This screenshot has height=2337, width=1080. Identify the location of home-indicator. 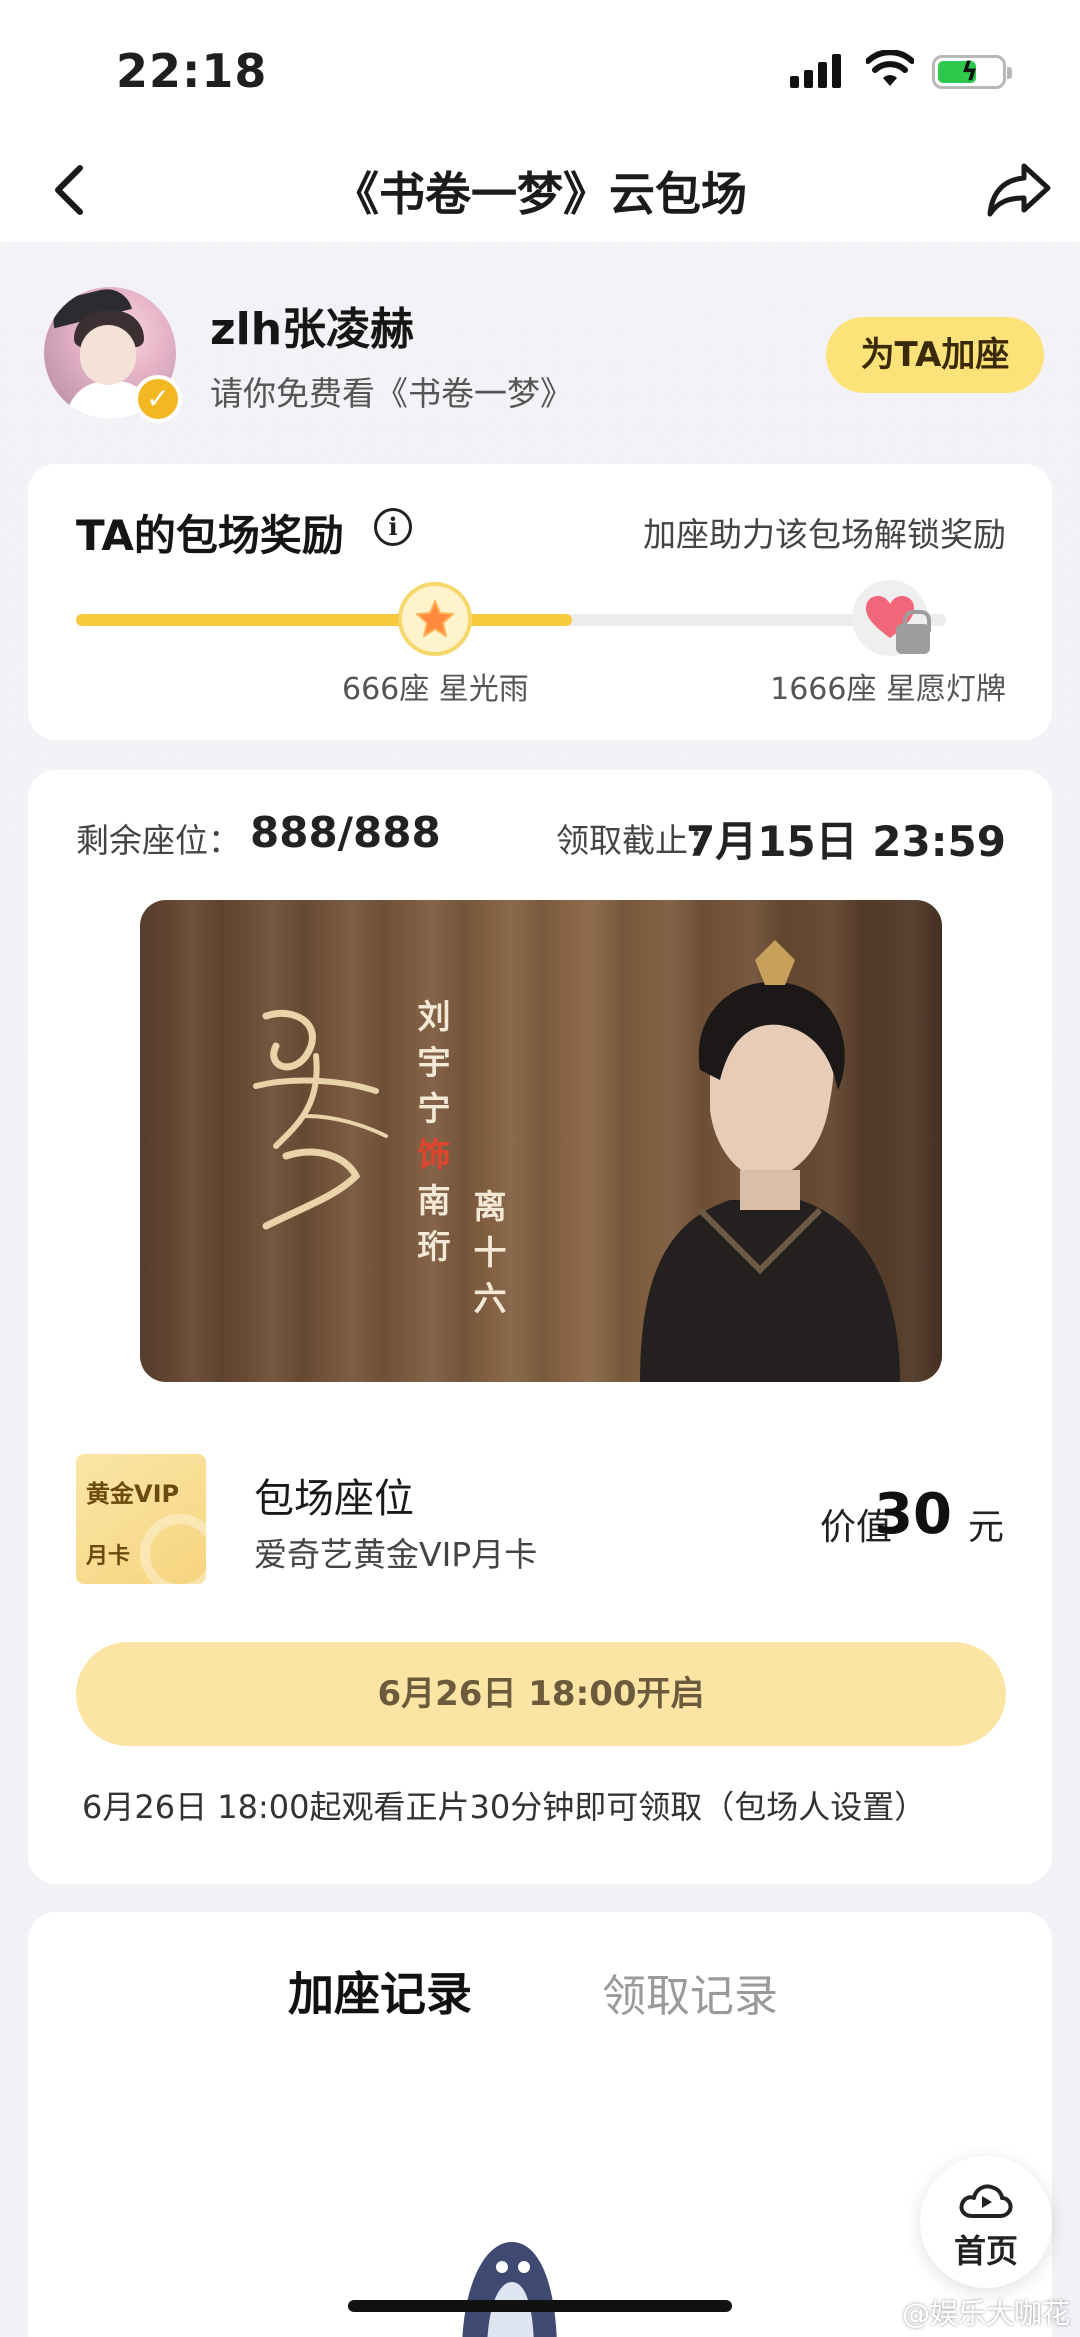
(540, 2306).